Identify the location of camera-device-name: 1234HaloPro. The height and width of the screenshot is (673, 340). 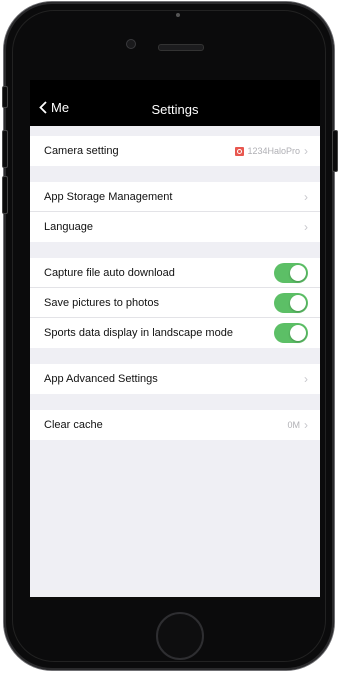
(273, 151).